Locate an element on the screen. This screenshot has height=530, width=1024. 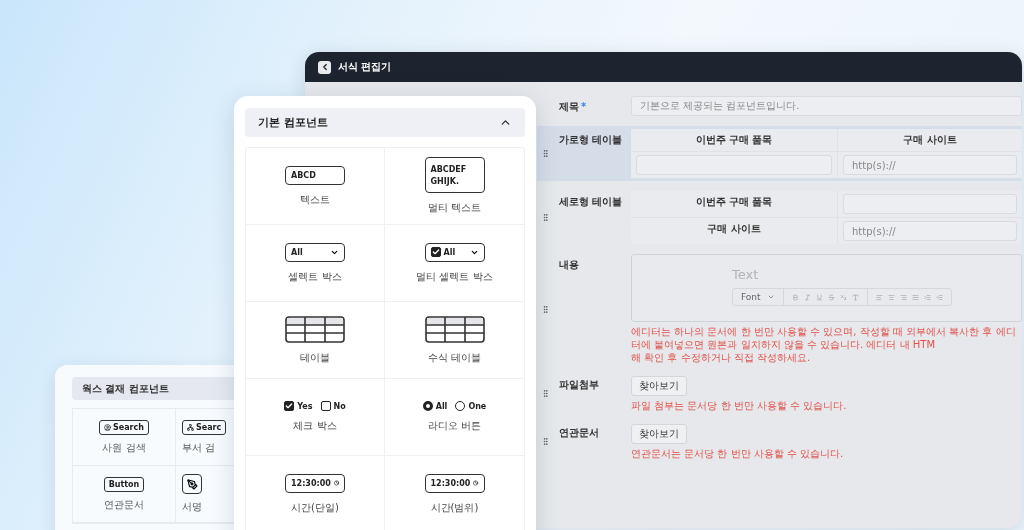
org-chart-icon is located at coordinates (190, 427).